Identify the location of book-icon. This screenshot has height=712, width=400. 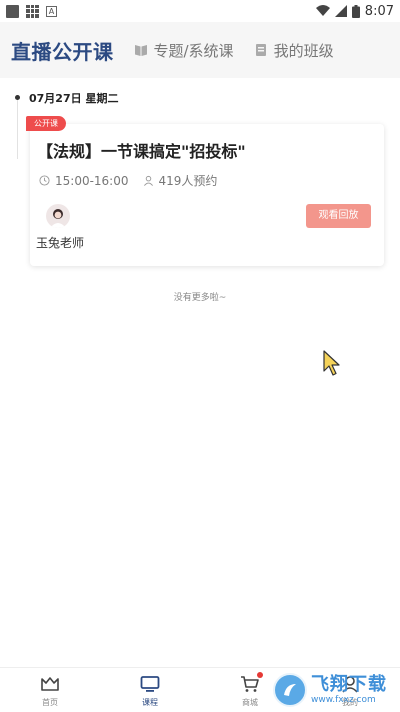
(140, 50).